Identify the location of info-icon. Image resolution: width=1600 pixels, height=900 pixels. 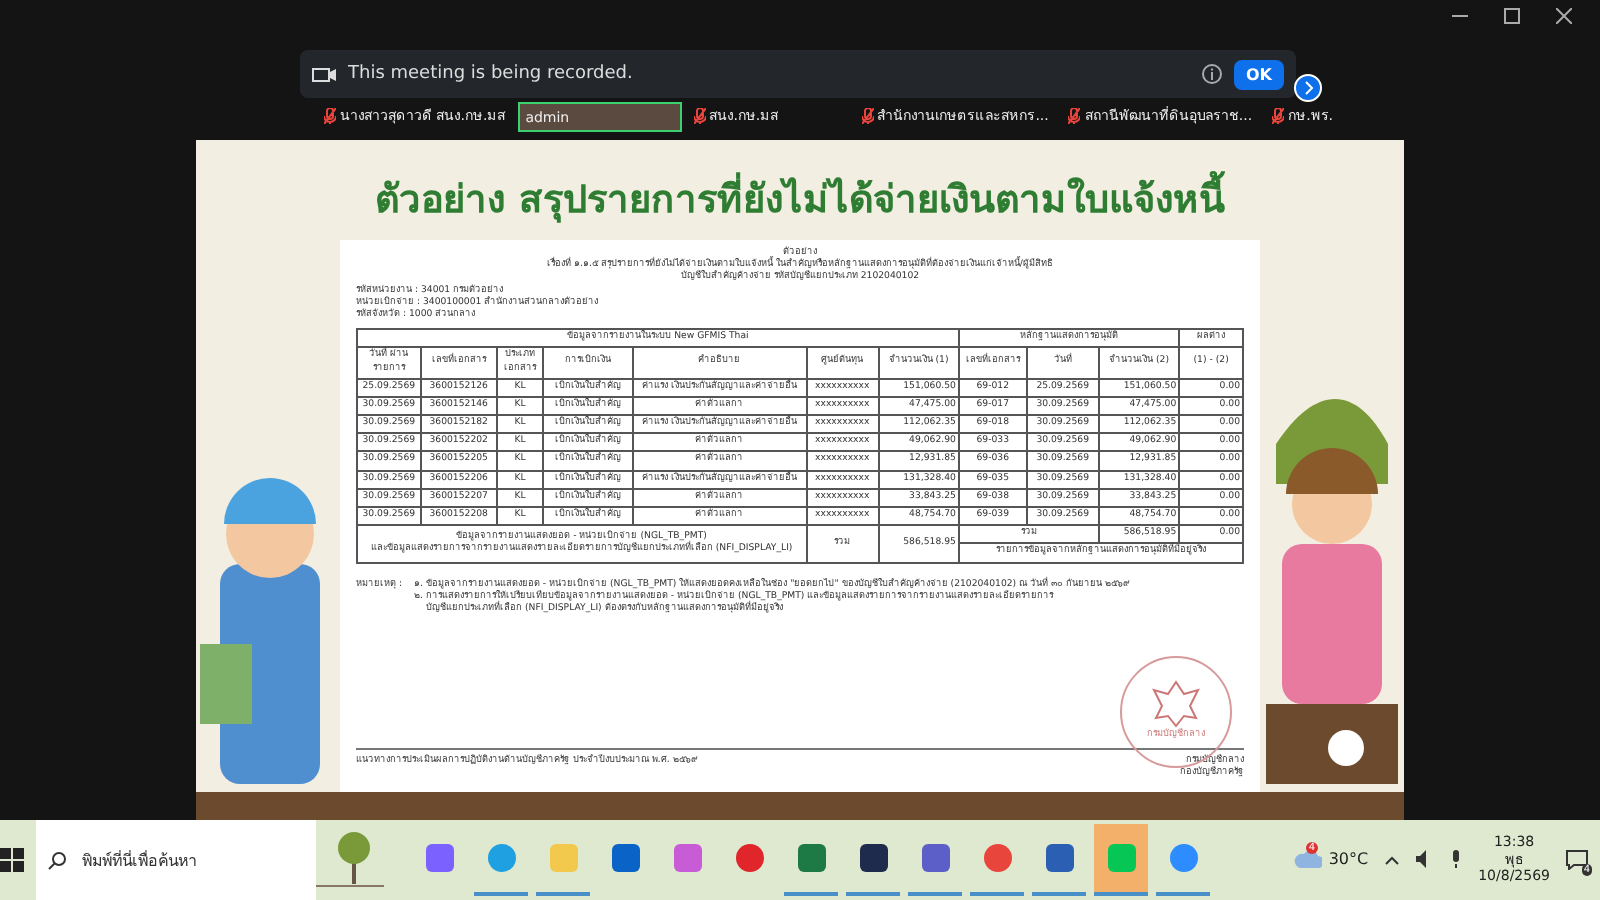
(1212, 74).